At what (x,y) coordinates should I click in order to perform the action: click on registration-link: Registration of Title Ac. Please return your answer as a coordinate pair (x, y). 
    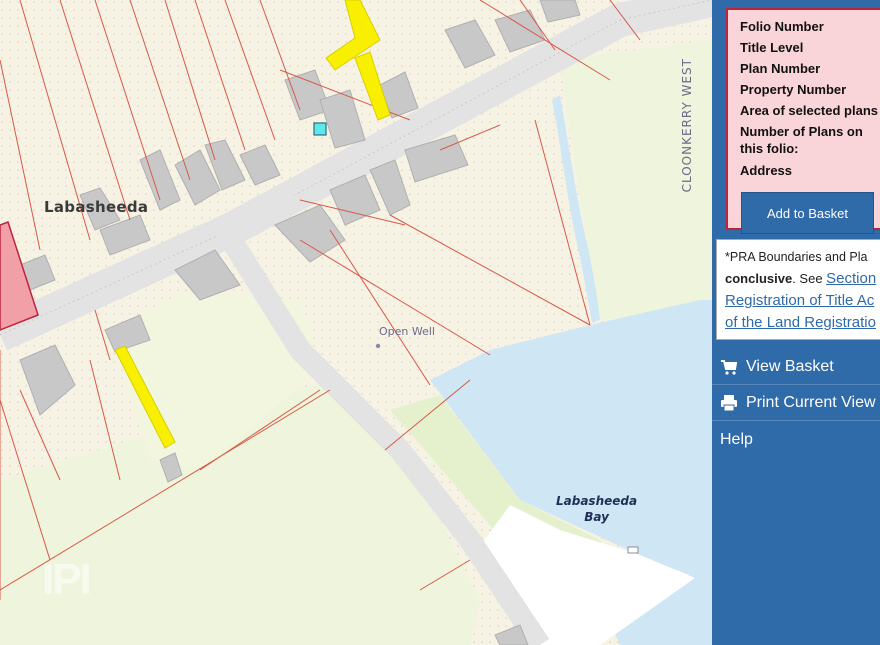
    Looking at the image, I should click on (802, 301).